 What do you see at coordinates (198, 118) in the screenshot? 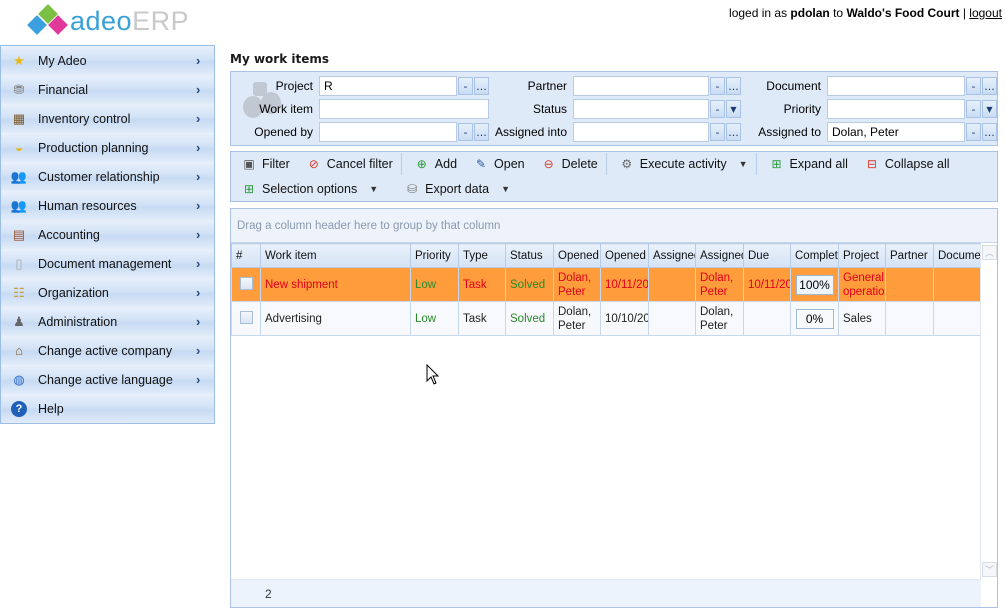
I see `chevron-right-icon: ›` at bounding box center [198, 118].